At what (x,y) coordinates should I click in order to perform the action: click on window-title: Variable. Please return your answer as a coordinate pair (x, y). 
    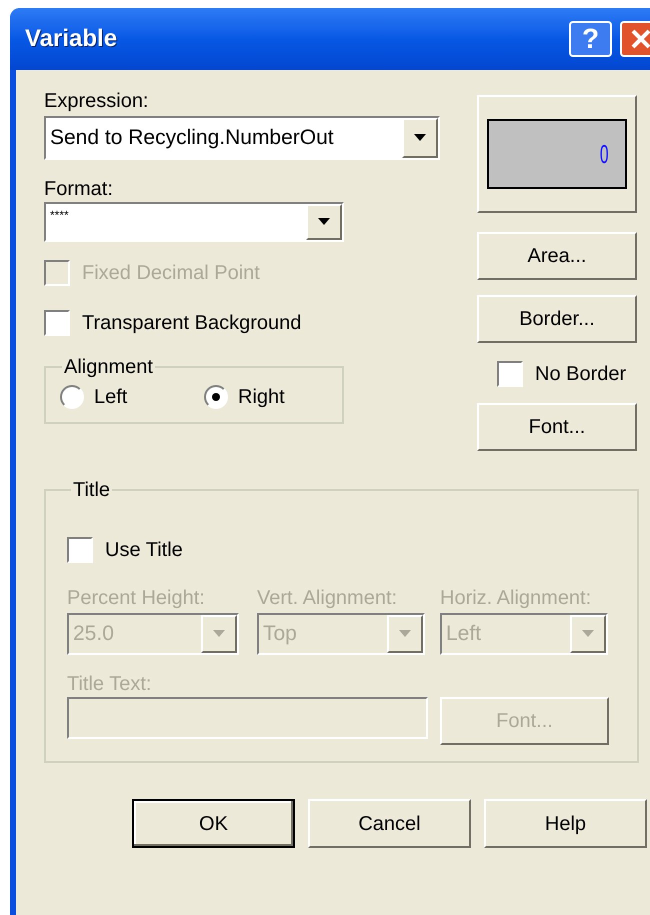
    Looking at the image, I should click on (71, 39).